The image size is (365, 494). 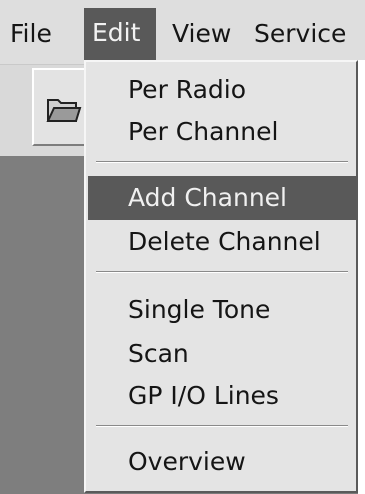 I want to click on menu-file: File, so click(x=37, y=34).